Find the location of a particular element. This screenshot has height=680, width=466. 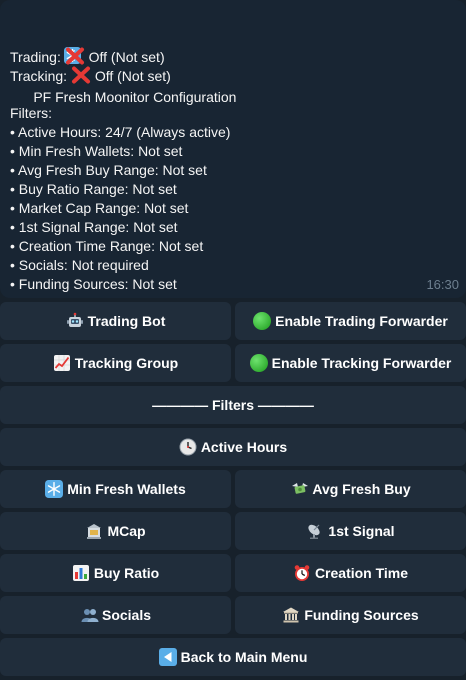

snowflake-icon is located at coordinates (54, 489).